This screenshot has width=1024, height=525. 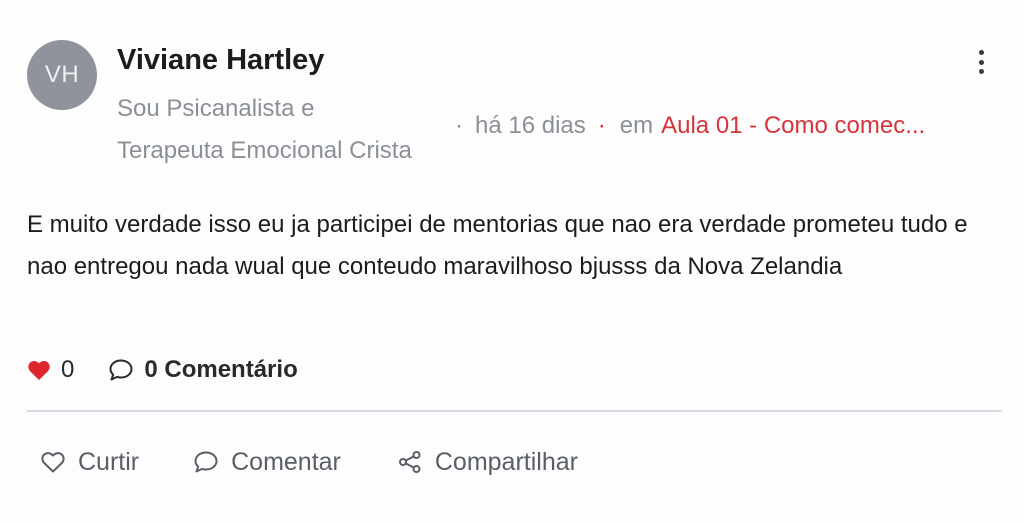 I want to click on heart-outline-icon, so click(x=53, y=462).